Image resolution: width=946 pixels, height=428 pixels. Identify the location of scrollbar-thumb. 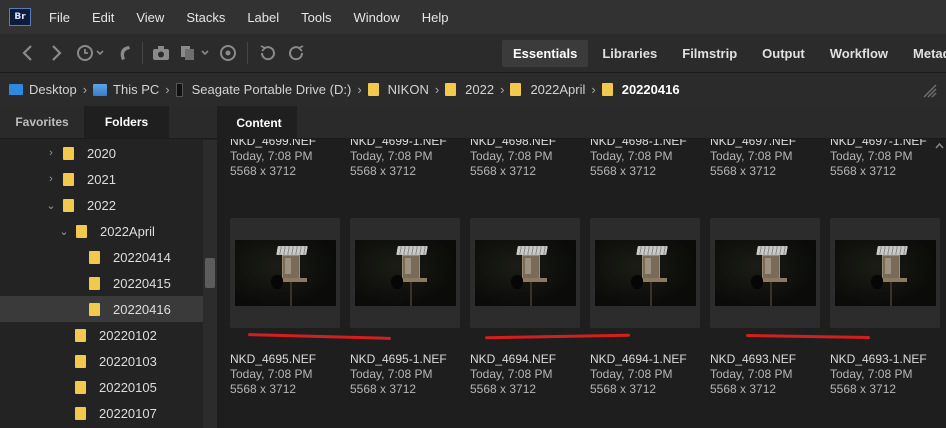
(210, 273).